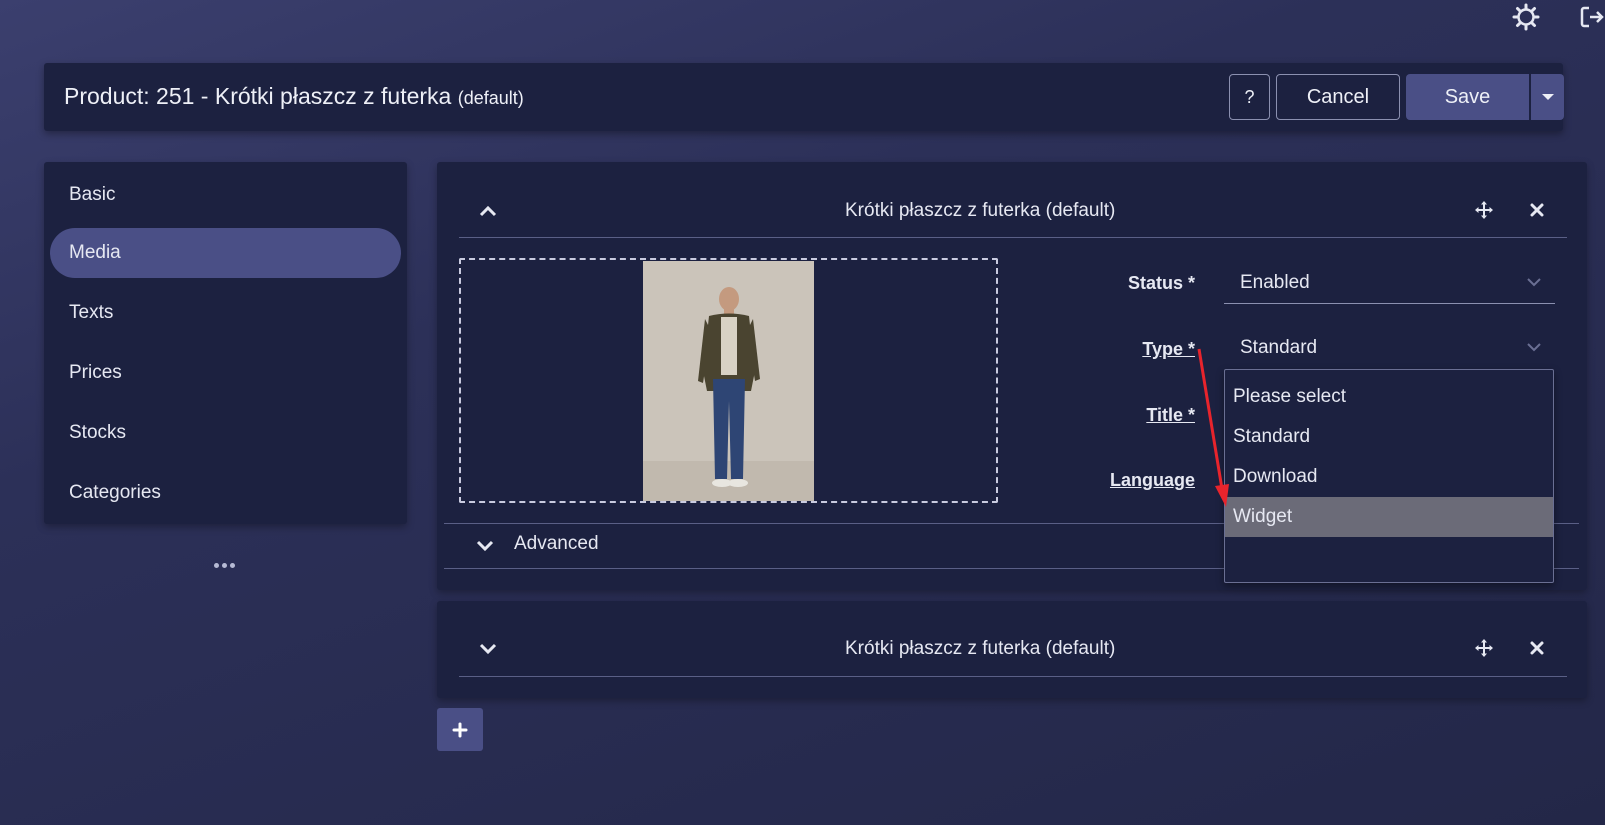  I want to click on add-media-button, so click(460, 729).